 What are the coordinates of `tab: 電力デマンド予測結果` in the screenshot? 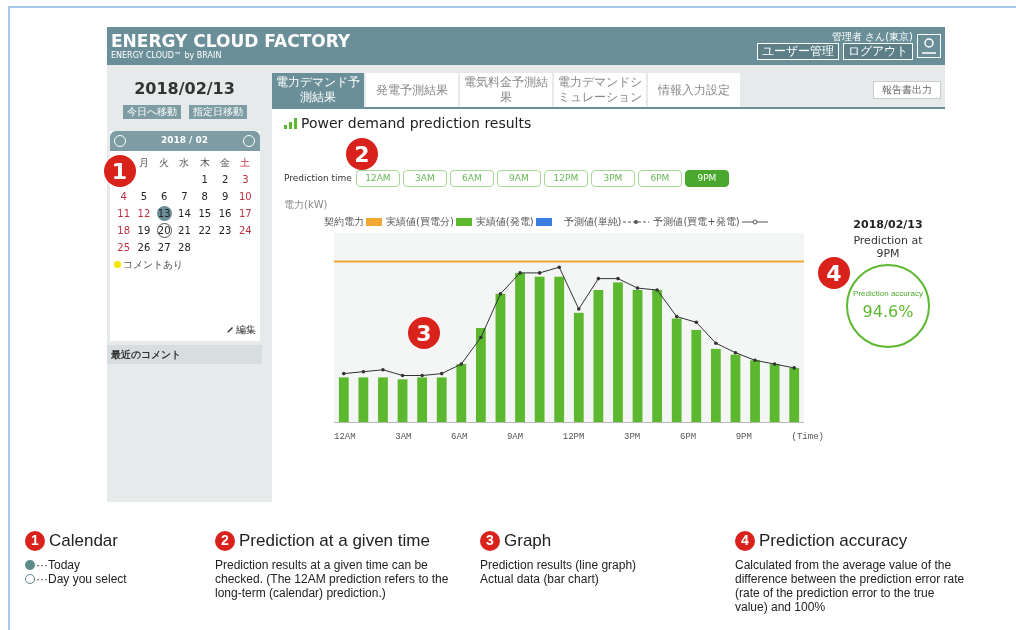 It's located at (318, 90).